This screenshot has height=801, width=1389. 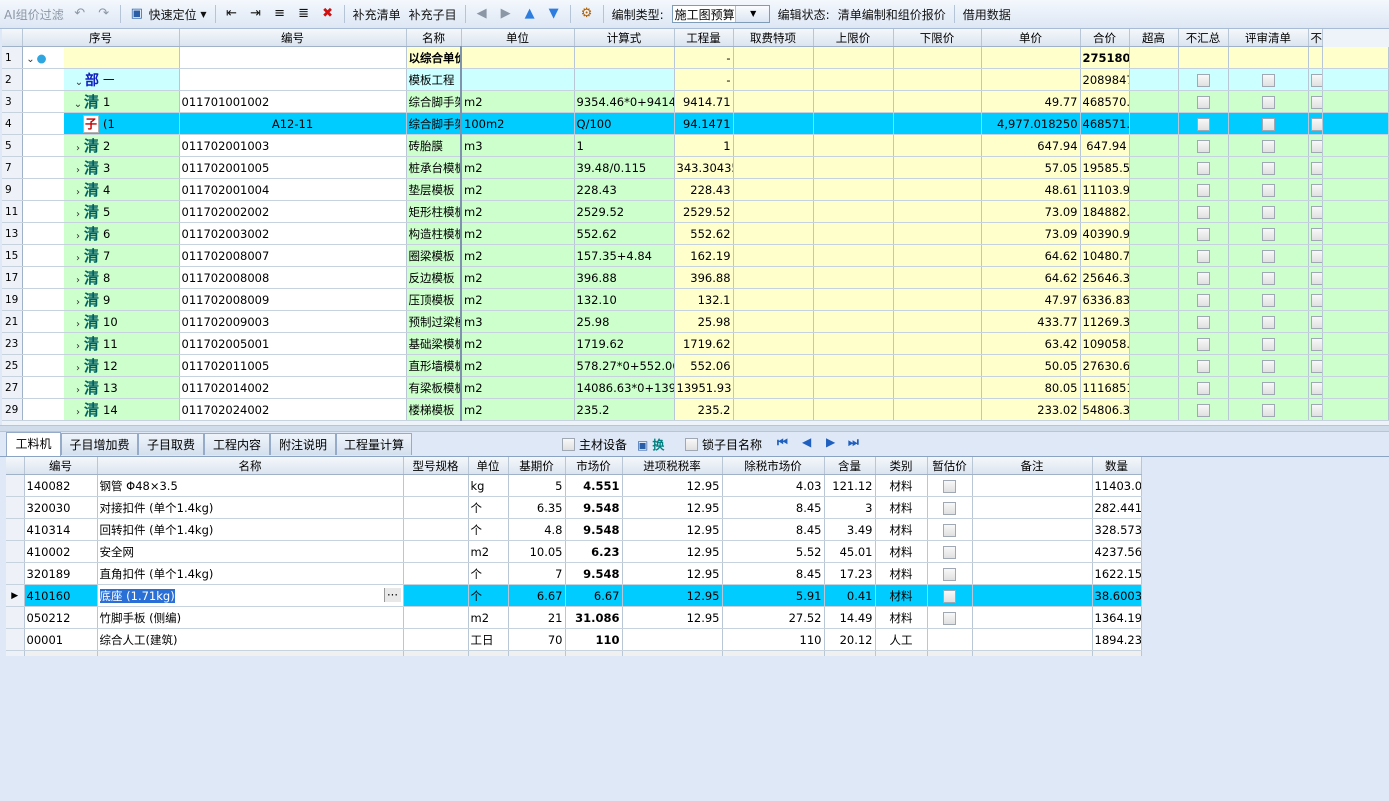 What do you see at coordinates (293, 145) in the screenshot?
I see `code-cell: 011702001003` at bounding box center [293, 145].